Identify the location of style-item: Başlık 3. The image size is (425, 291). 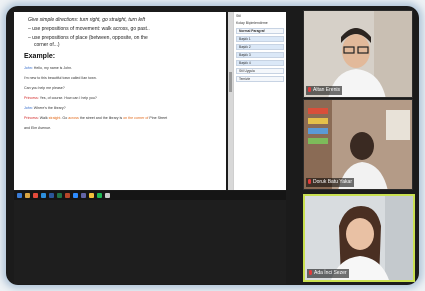
(260, 55).